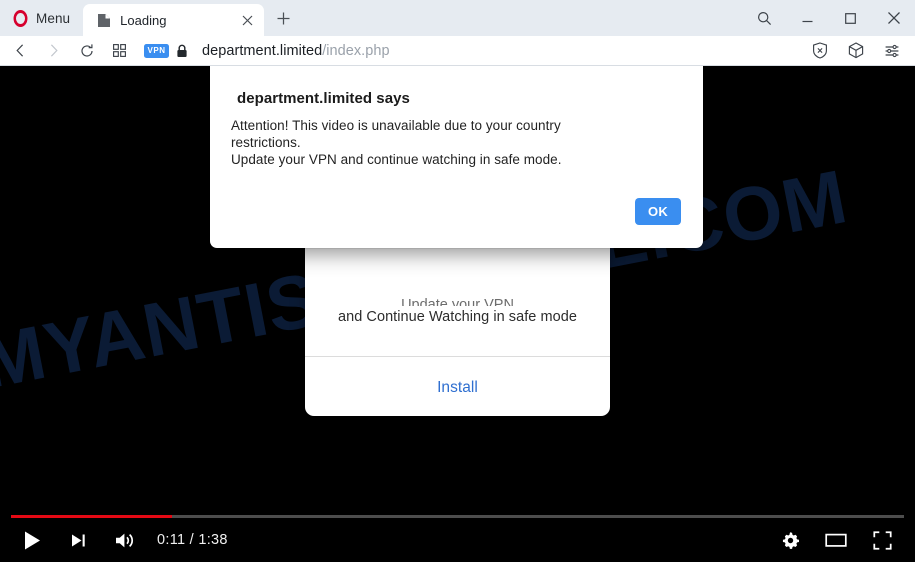 The width and height of the screenshot is (915, 562). What do you see at coordinates (78, 540) in the screenshot?
I see `next-track-icon` at bounding box center [78, 540].